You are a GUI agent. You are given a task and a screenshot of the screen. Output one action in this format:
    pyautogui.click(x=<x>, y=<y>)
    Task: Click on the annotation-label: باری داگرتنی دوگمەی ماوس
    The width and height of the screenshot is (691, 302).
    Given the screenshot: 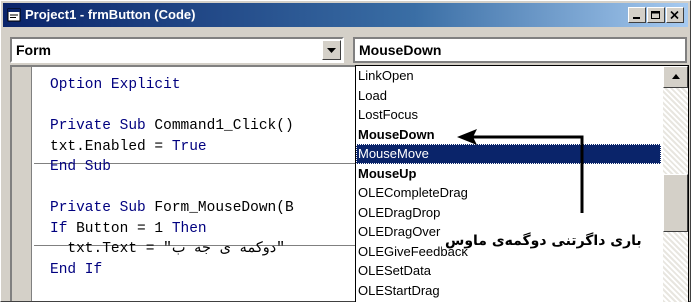 What is the action you would take?
    pyautogui.click(x=543, y=241)
    